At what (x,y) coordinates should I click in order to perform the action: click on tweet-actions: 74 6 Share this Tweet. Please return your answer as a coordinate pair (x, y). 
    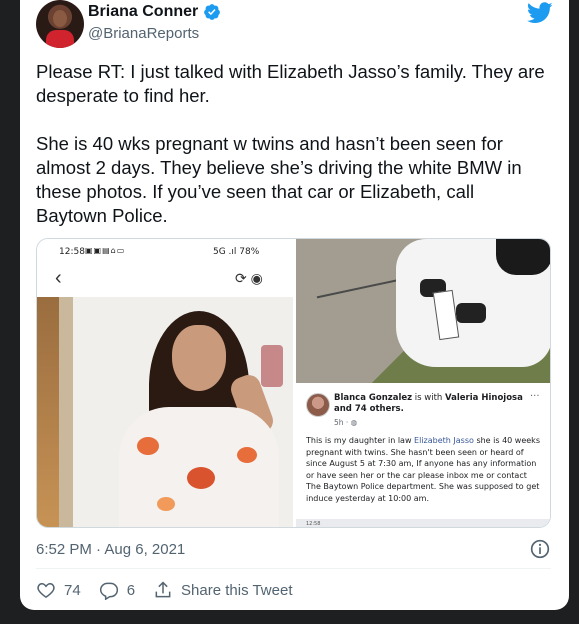
    Looking at the image, I should click on (173, 590).